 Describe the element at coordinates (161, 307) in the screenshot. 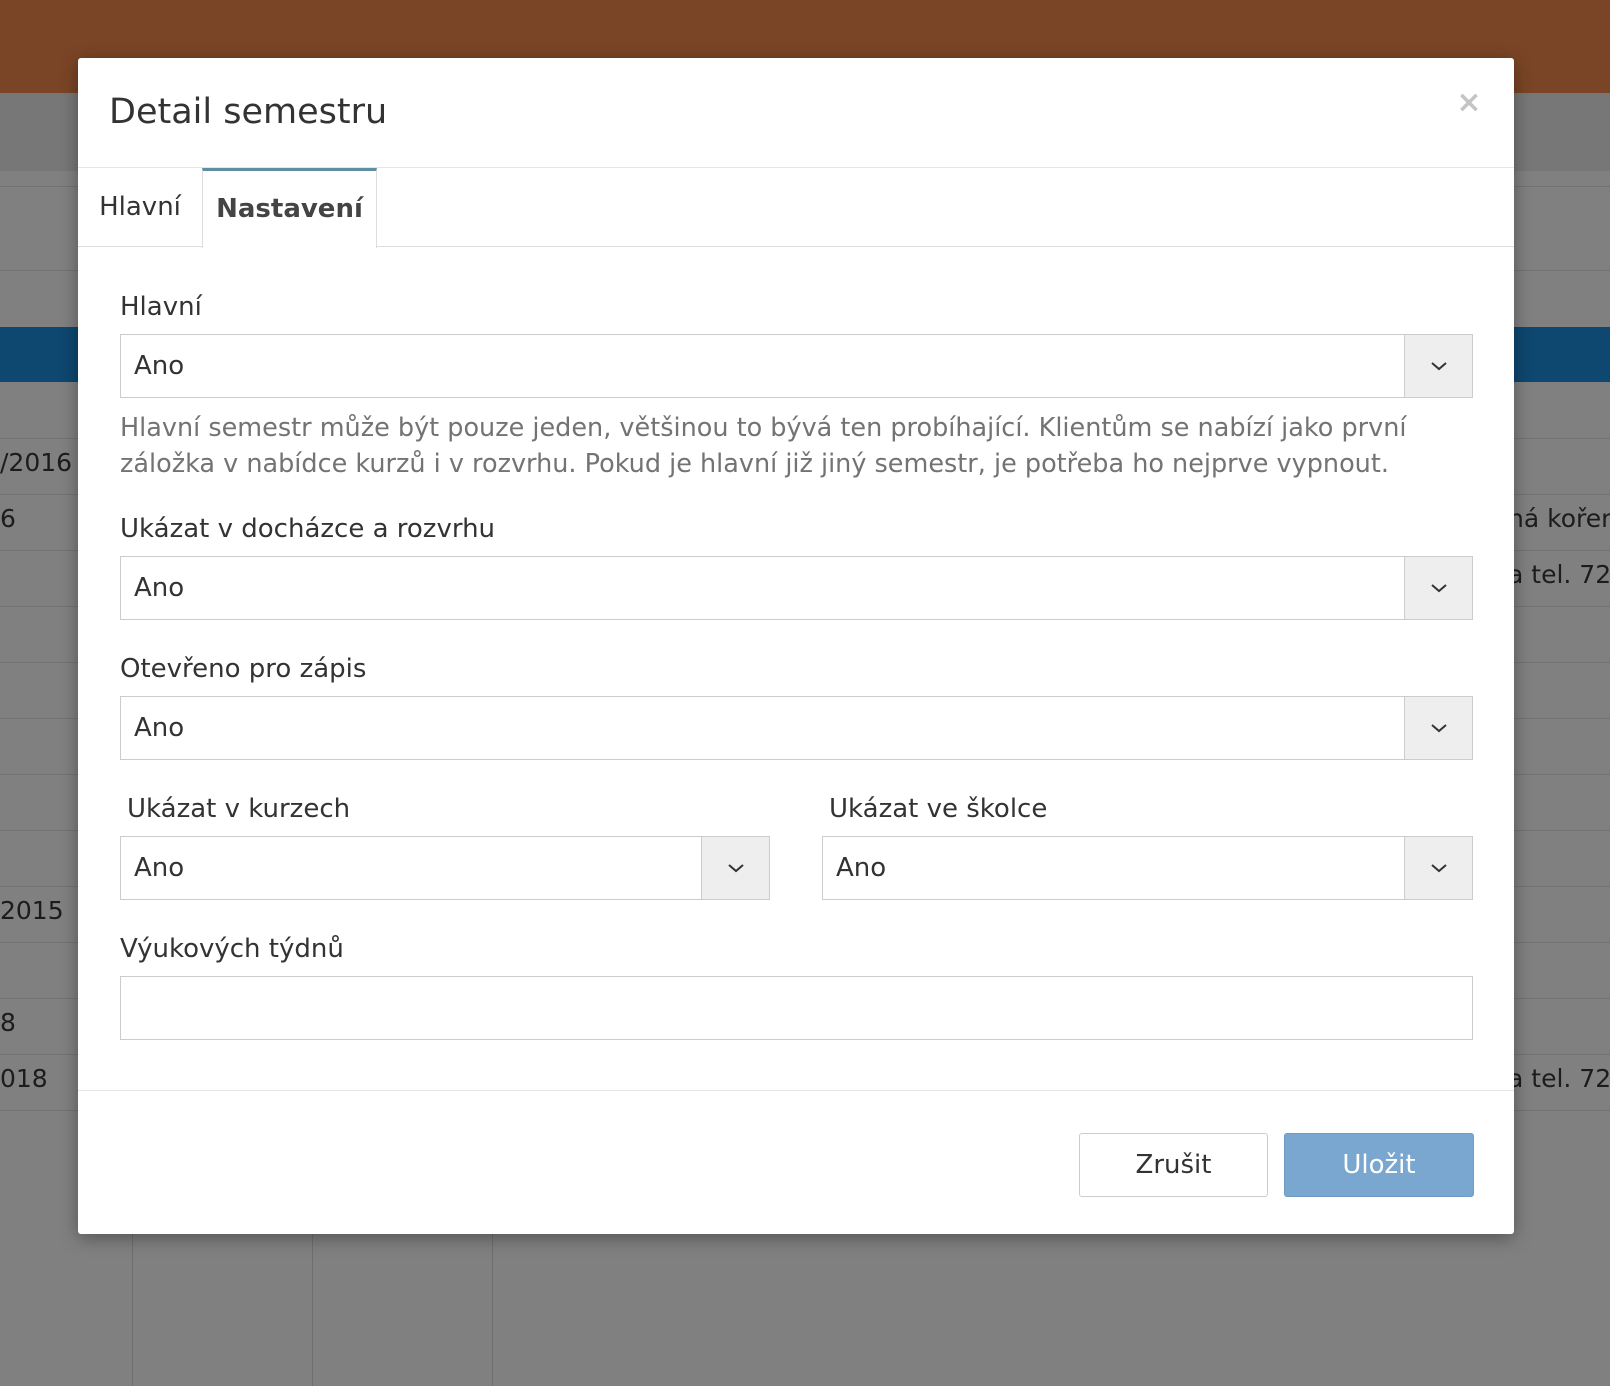

I see `main-semester-label: Hlavní` at that location.